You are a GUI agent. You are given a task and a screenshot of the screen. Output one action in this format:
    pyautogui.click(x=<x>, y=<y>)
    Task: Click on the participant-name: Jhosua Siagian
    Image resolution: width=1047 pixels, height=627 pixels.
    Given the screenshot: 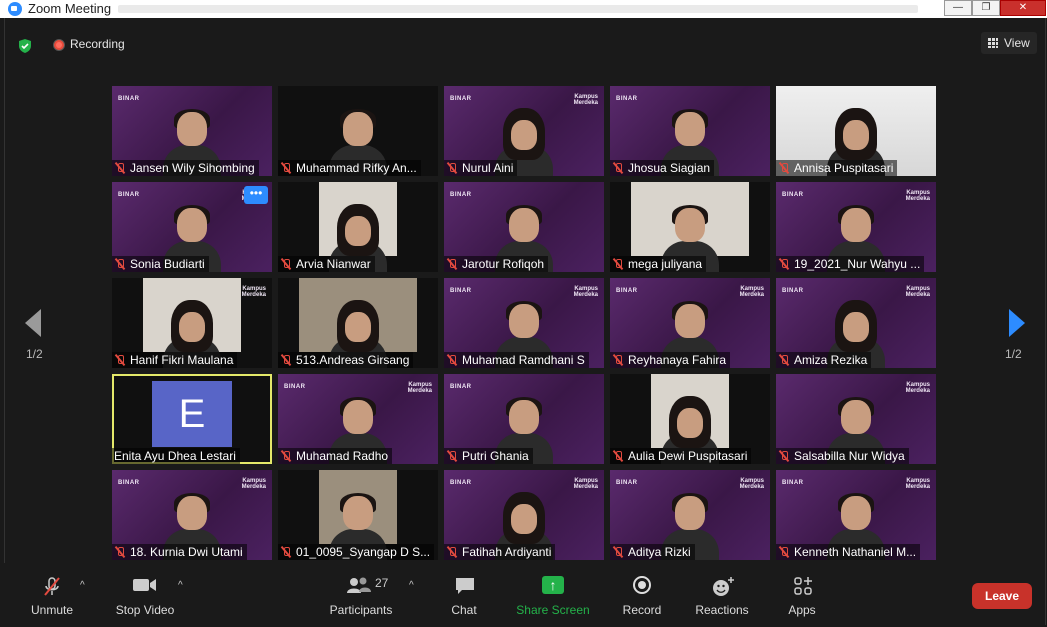 What is the action you would take?
    pyautogui.click(x=669, y=168)
    